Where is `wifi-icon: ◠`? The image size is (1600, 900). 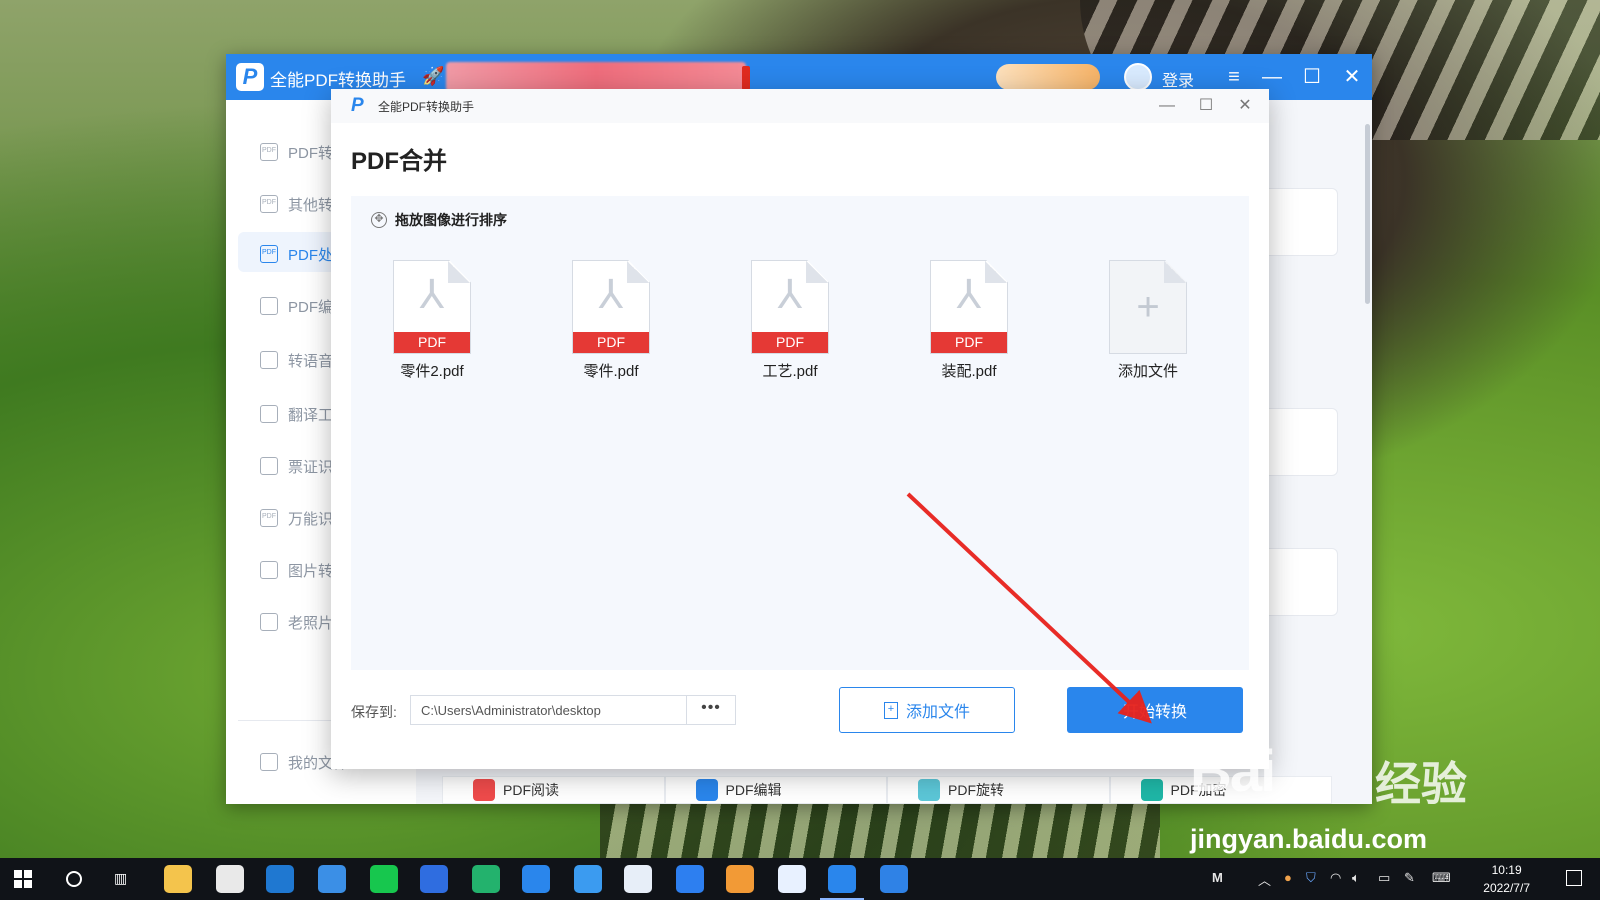
wifi-icon: ◠ is located at coordinates (1335, 878).